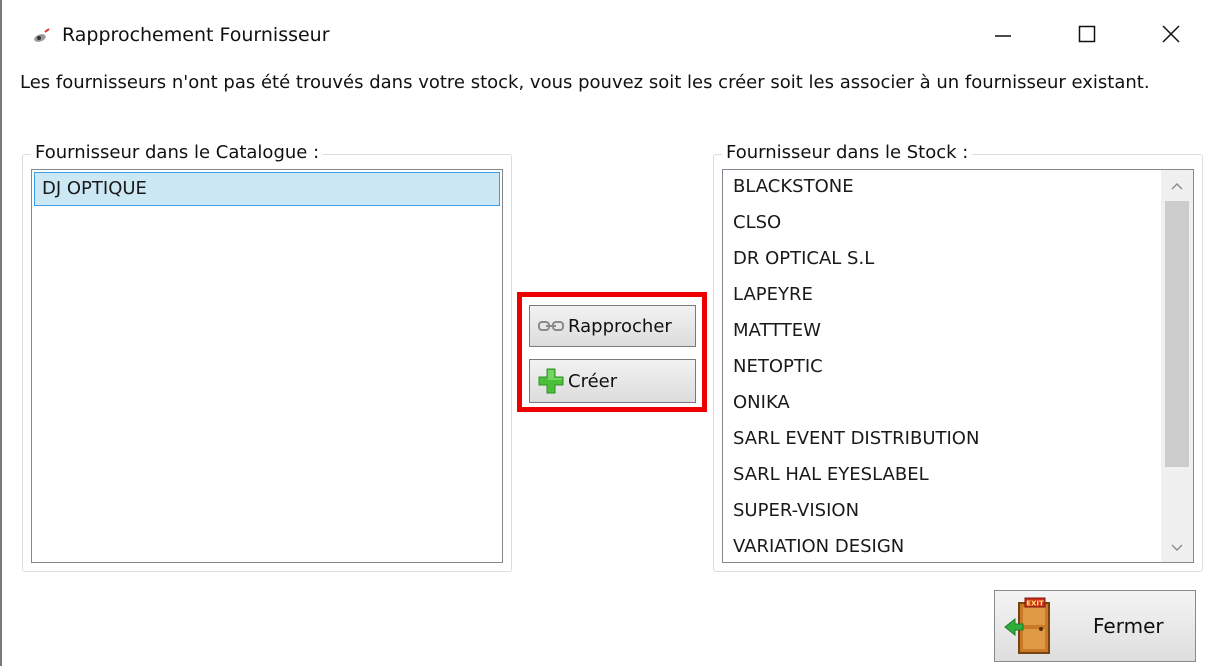 This screenshot has height=666, width=1208. I want to click on app-logo-icon, so click(42, 37).